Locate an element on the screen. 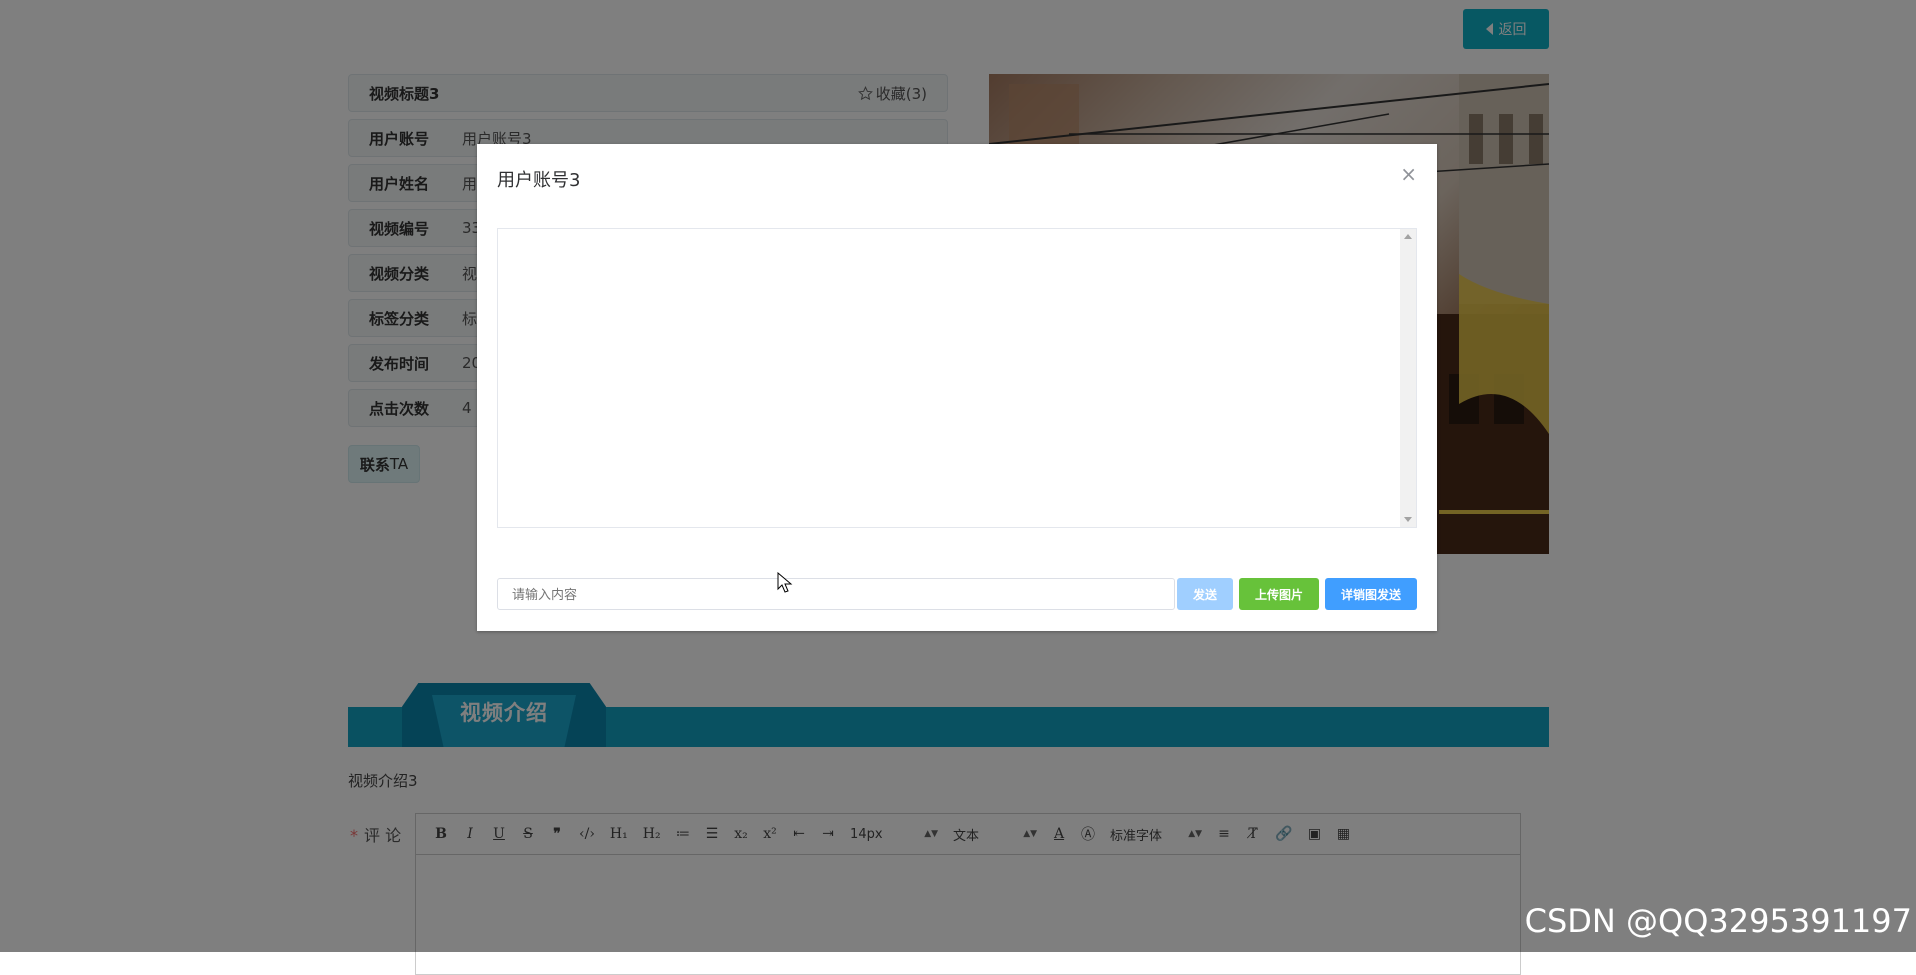  watermark: CSDN @QQ3295391197 is located at coordinates (1718, 921).